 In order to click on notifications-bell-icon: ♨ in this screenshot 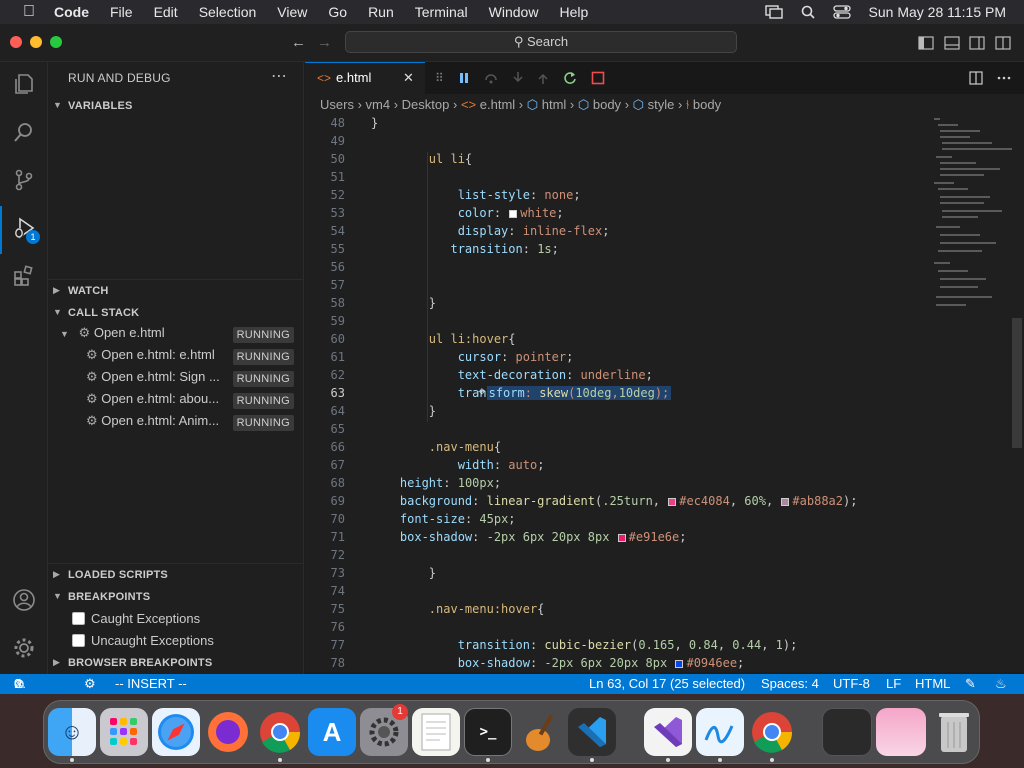, I will do `click(1001, 684)`.